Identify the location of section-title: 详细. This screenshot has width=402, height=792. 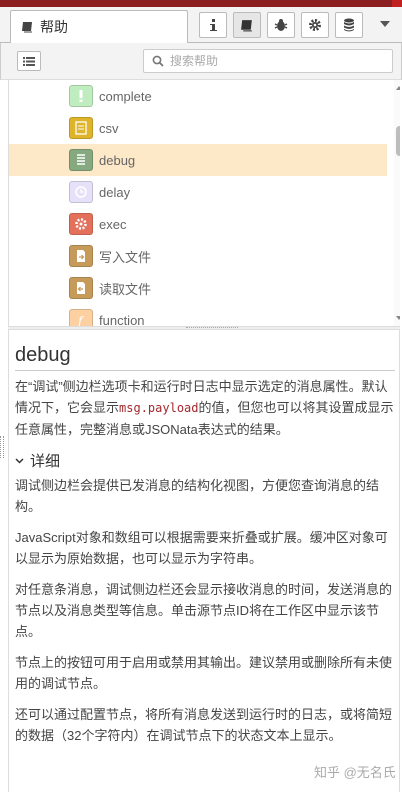
(45, 461).